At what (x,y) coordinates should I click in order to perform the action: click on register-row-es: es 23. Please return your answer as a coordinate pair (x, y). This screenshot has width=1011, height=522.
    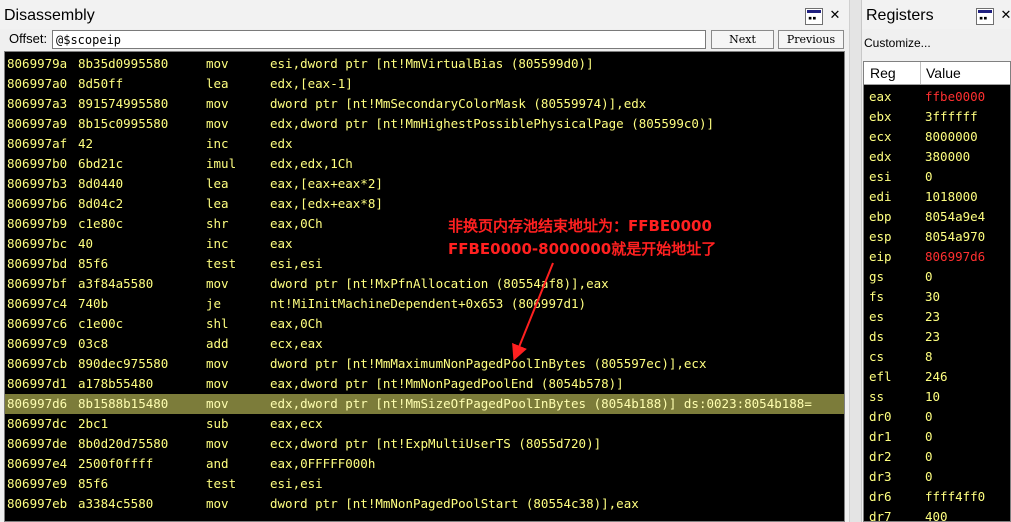
    Looking at the image, I should click on (937, 317).